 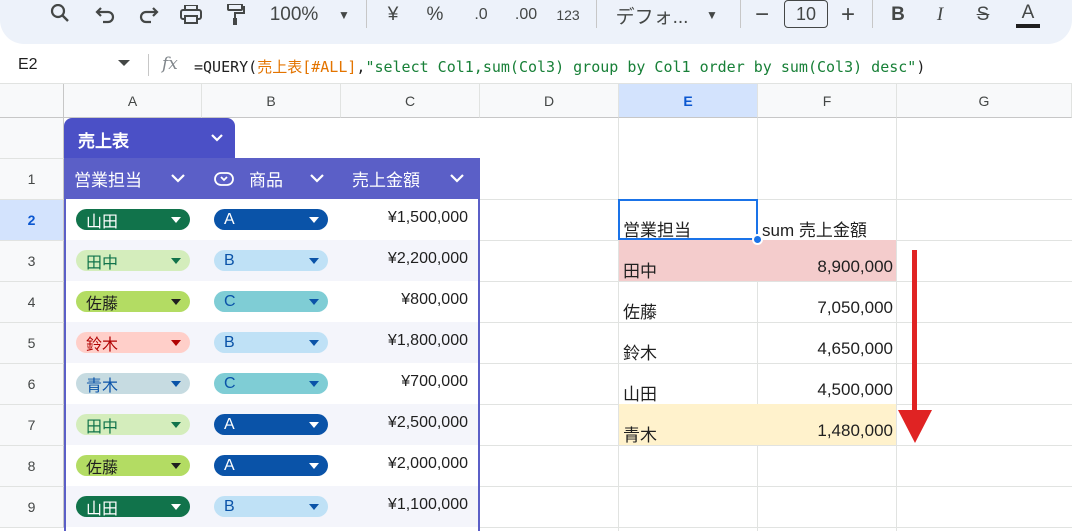 What do you see at coordinates (898, 15) in the screenshot?
I see `bold-button: B` at bounding box center [898, 15].